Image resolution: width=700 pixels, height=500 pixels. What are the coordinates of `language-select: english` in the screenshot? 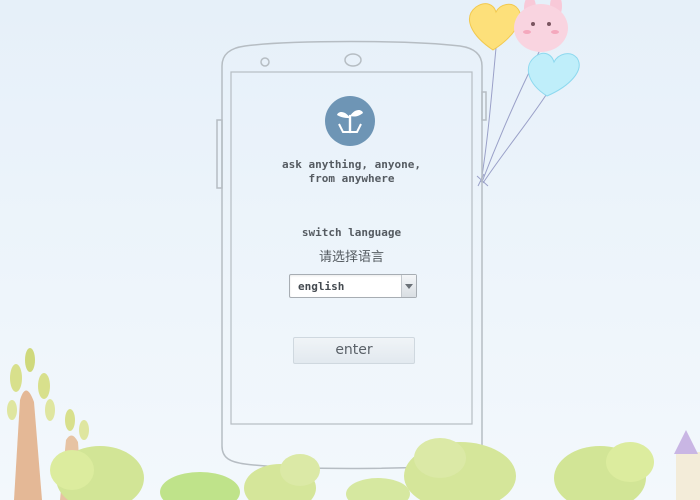 It's located at (353, 286).